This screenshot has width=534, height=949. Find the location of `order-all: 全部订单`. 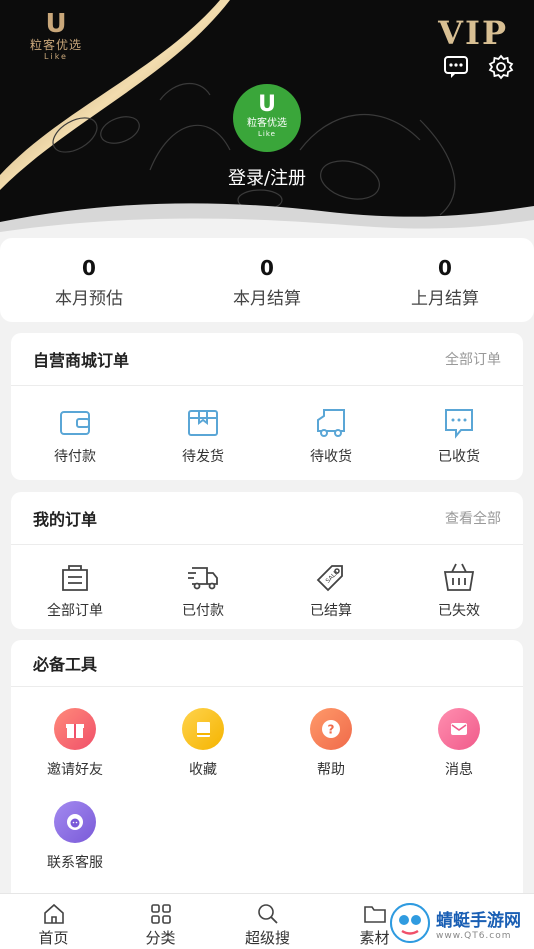

order-all: 全部订单 is located at coordinates (75, 590).